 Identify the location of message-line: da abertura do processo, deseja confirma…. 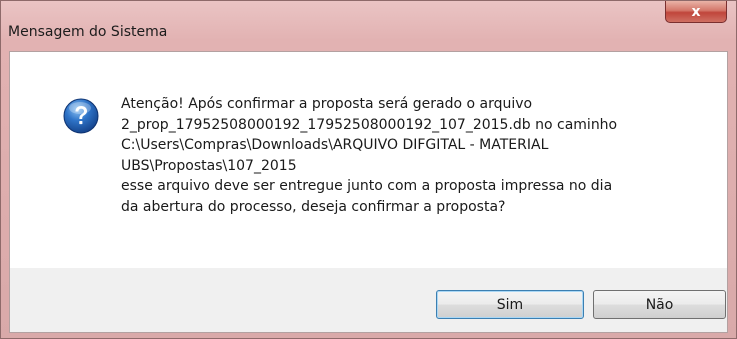
(313, 206).